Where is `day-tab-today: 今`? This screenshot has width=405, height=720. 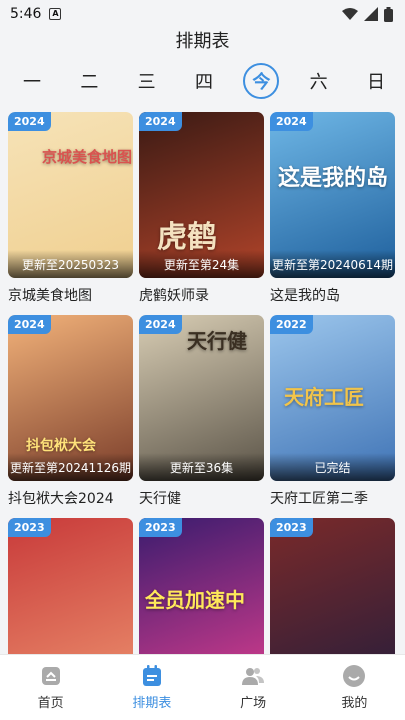 day-tab-today: 今 is located at coordinates (261, 81).